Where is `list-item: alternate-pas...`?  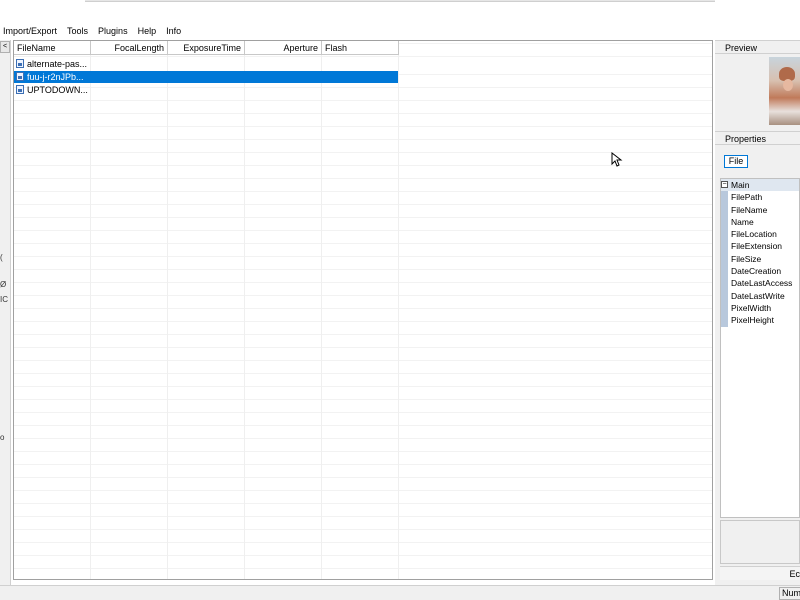
list-item: alternate-pas... is located at coordinates (363, 63).